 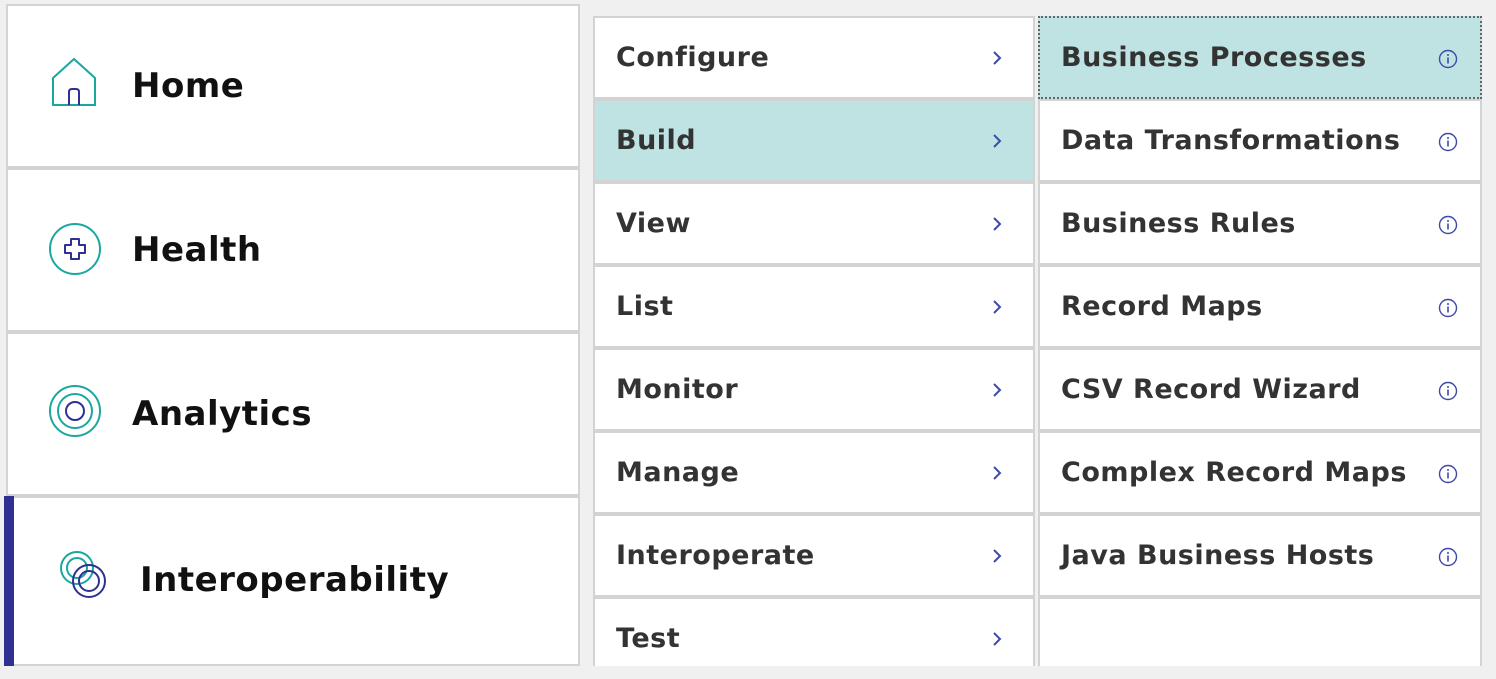 I want to click on sub-item-monitor: Monitor, so click(x=814, y=389).